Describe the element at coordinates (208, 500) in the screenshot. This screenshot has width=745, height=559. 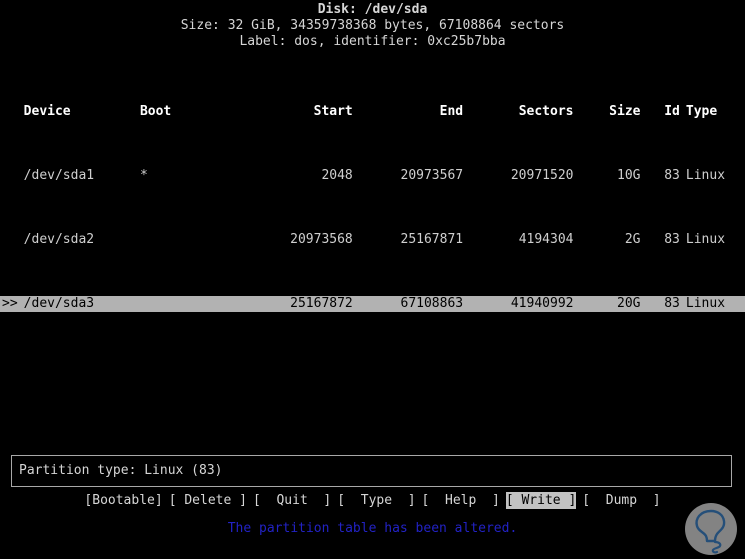
I see `menu-item-delete: [ Delete ]` at that location.